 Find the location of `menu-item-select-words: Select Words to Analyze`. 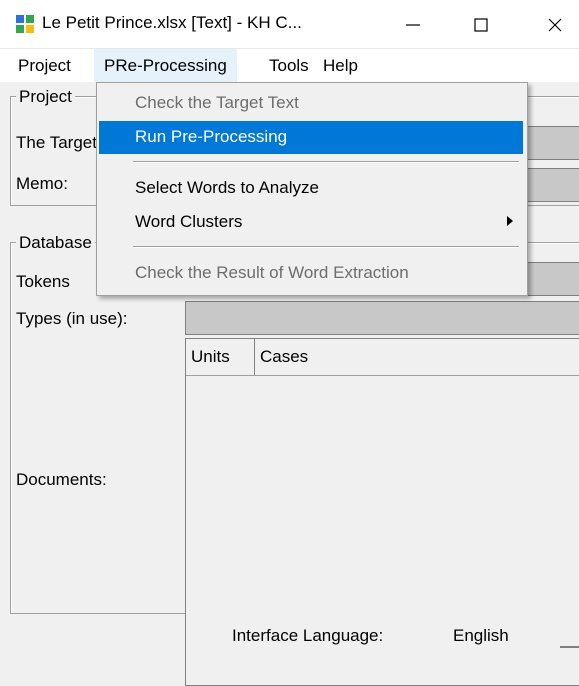

menu-item-select-words: Select Words to Analyze is located at coordinates (311, 188).